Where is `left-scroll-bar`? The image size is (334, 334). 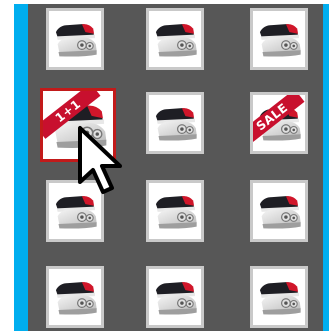
left-scroll-bar is located at coordinates (21, 167).